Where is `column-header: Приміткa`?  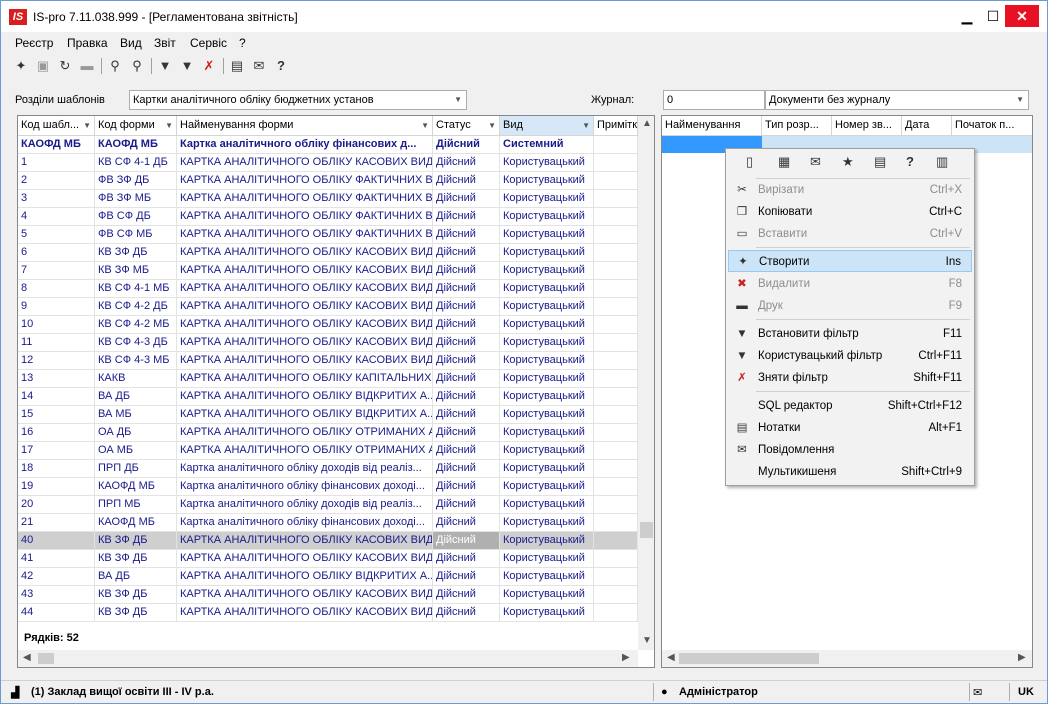 column-header: Приміткa is located at coordinates (616, 126).